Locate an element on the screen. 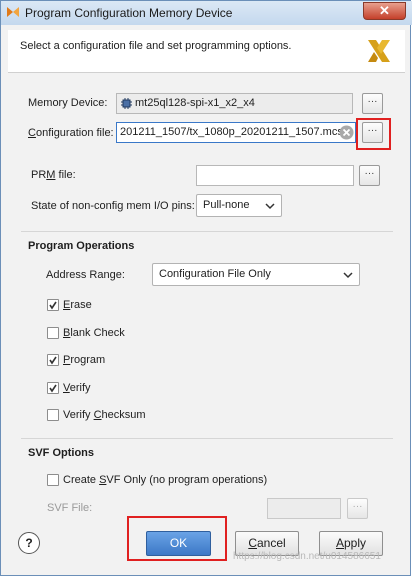 The width and height of the screenshot is (413, 578). verify-label: Verify is located at coordinates (77, 388).